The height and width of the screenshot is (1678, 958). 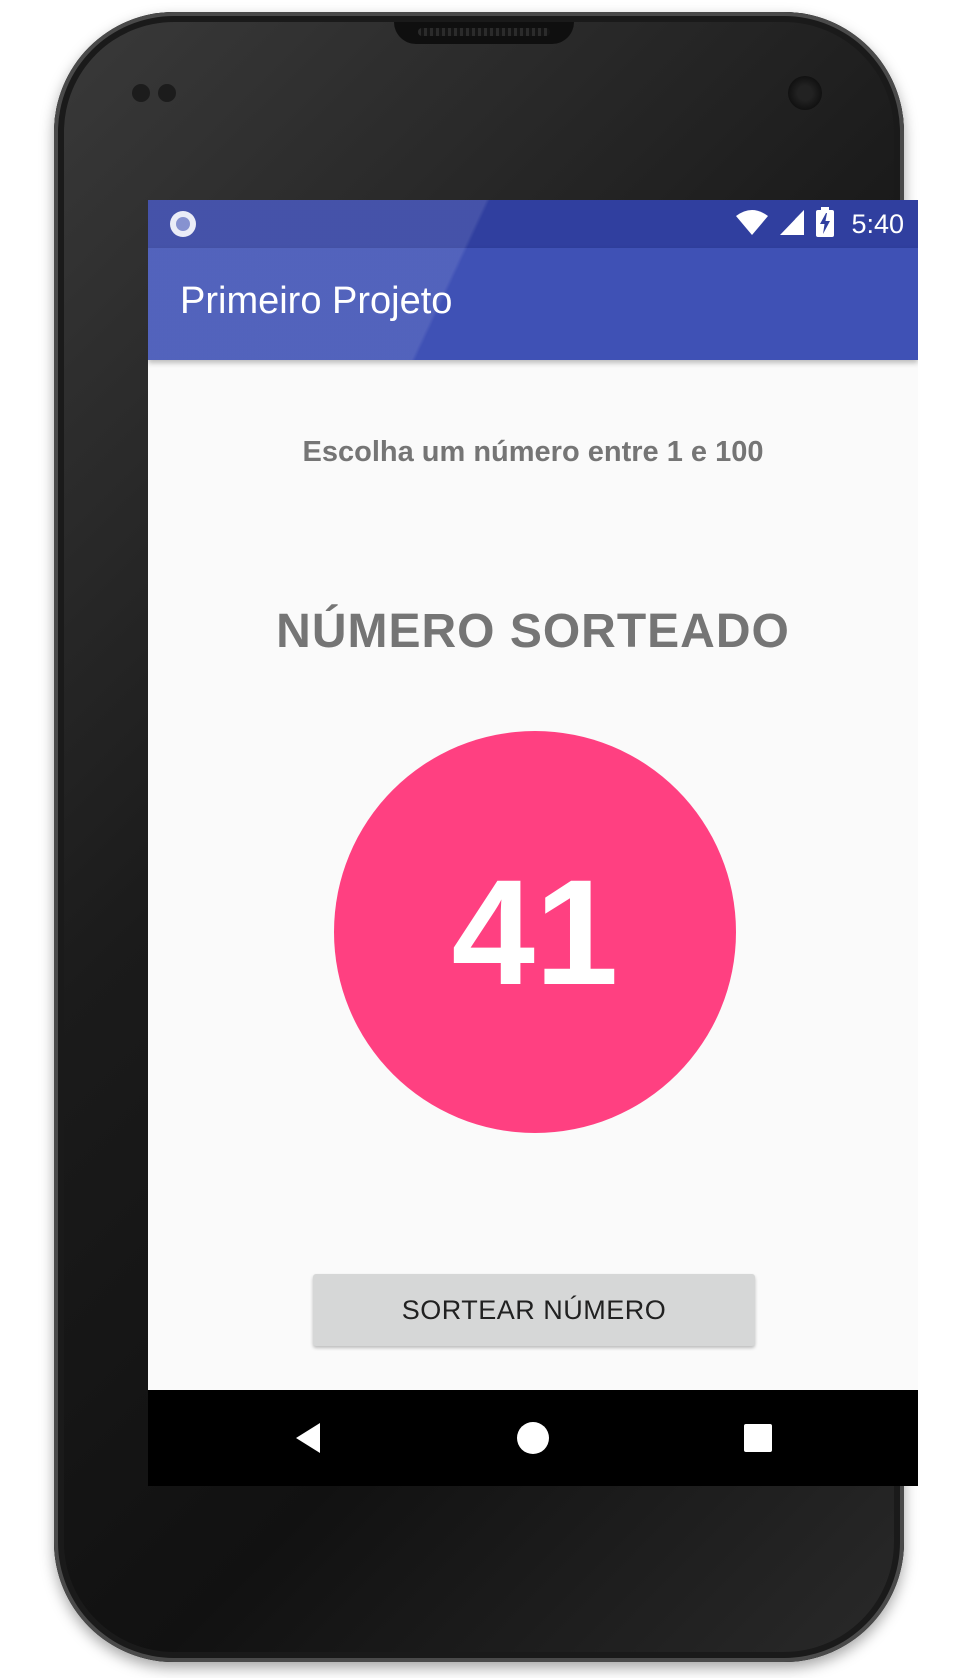 I want to click on drawn-number: 41, so click(x=535, y=932).